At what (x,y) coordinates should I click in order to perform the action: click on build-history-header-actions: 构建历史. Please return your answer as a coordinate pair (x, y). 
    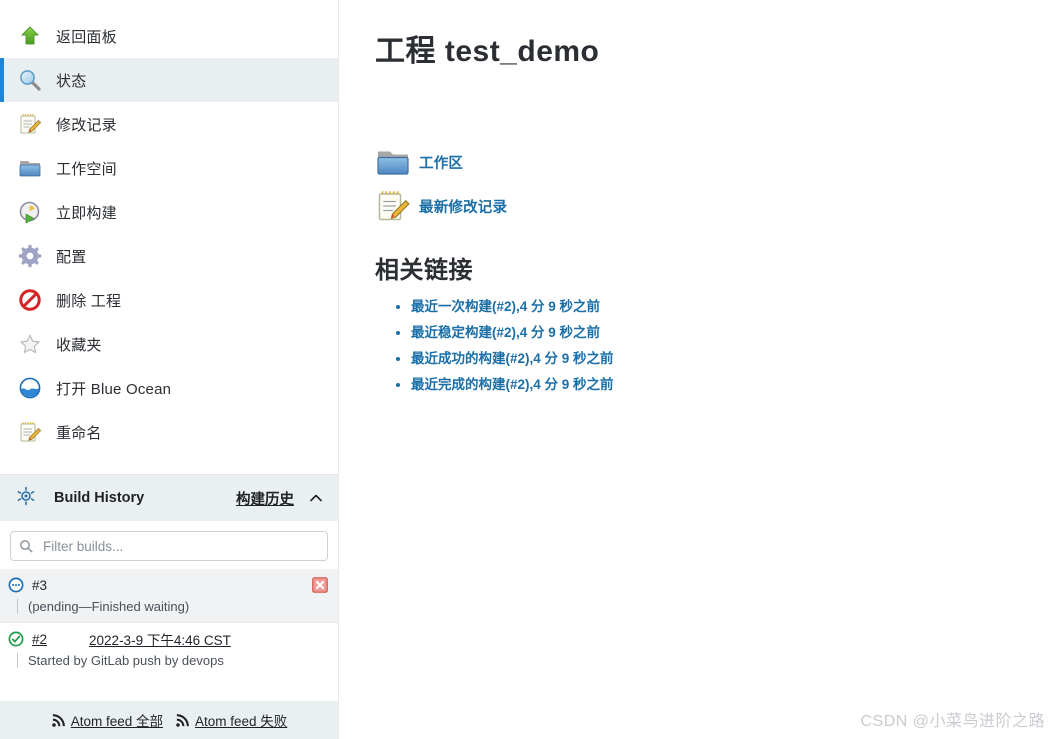
    Looking at the image, I should click on (280, 498).